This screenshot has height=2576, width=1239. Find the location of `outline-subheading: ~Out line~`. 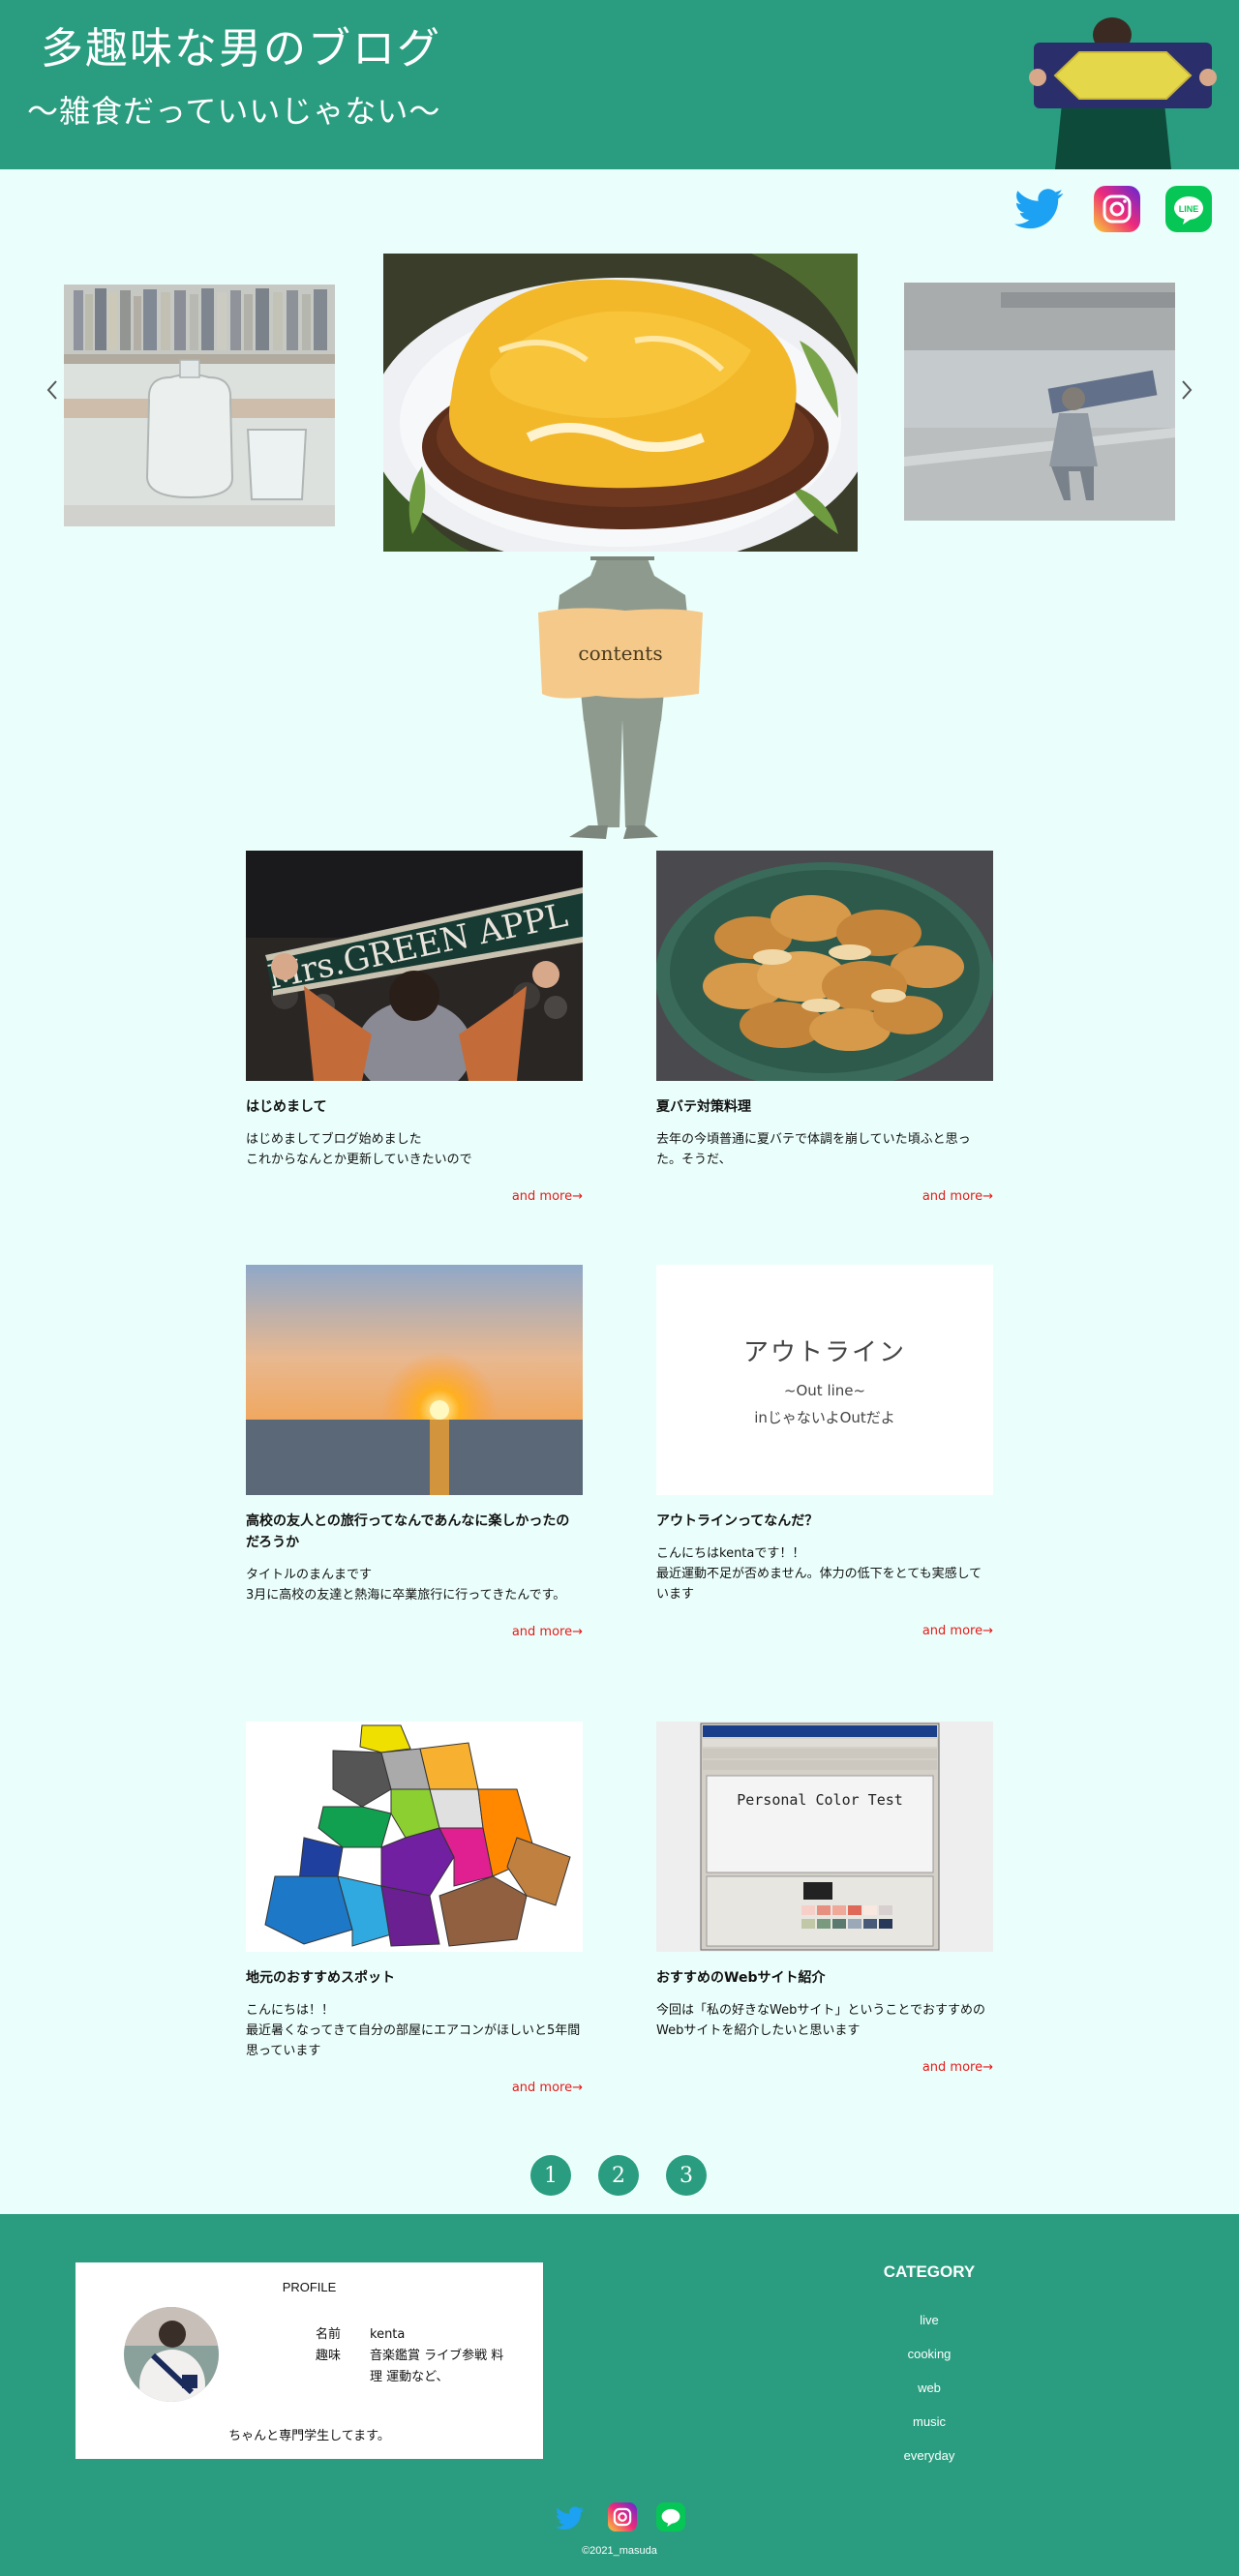

outline-subheading: ~Out line~ is located at coordinates (824, 1390).